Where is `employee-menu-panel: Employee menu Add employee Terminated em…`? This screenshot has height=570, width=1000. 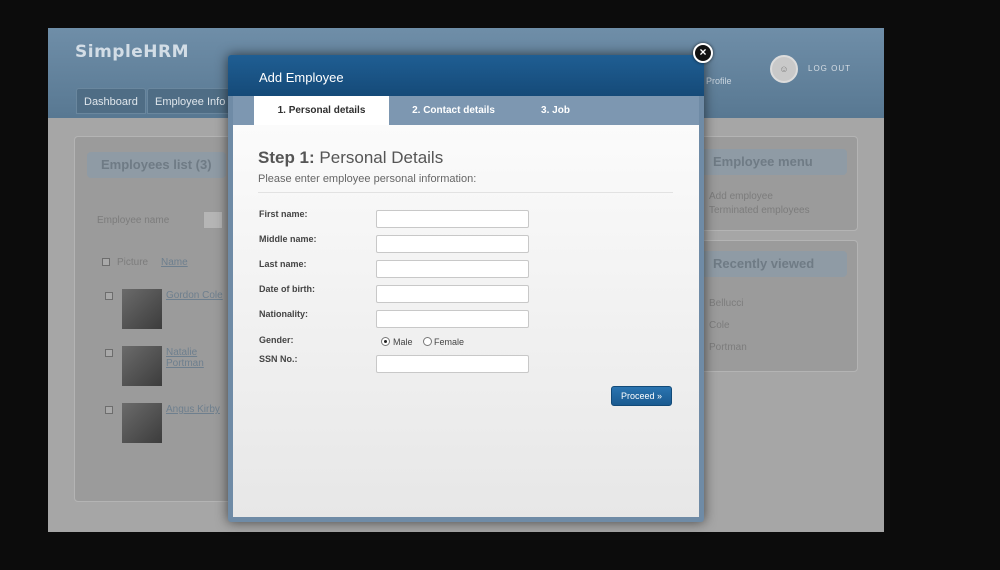 employee-menu-panel: Employee menu Add employee Terminated em… is located at coordinates (775, 183).